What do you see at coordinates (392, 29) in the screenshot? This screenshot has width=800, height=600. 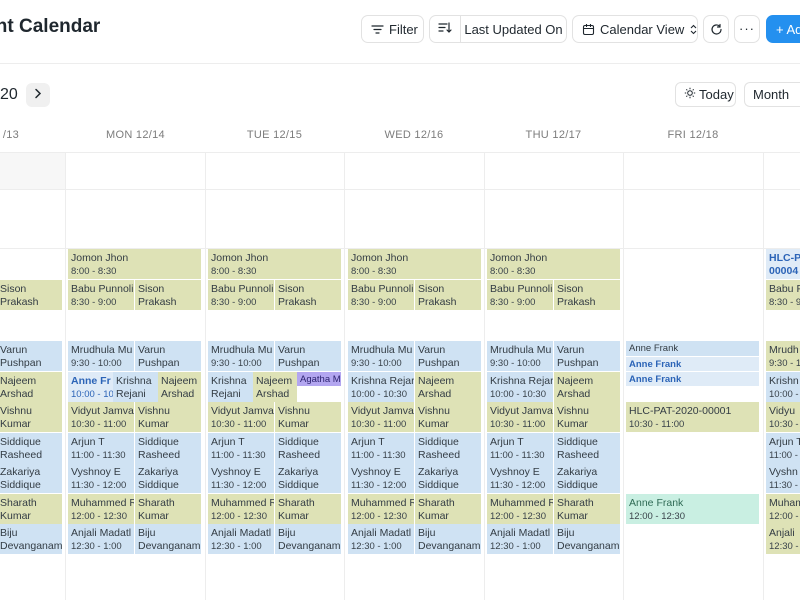 I see `filter-button: Filter` at bounding box center [392, 29].